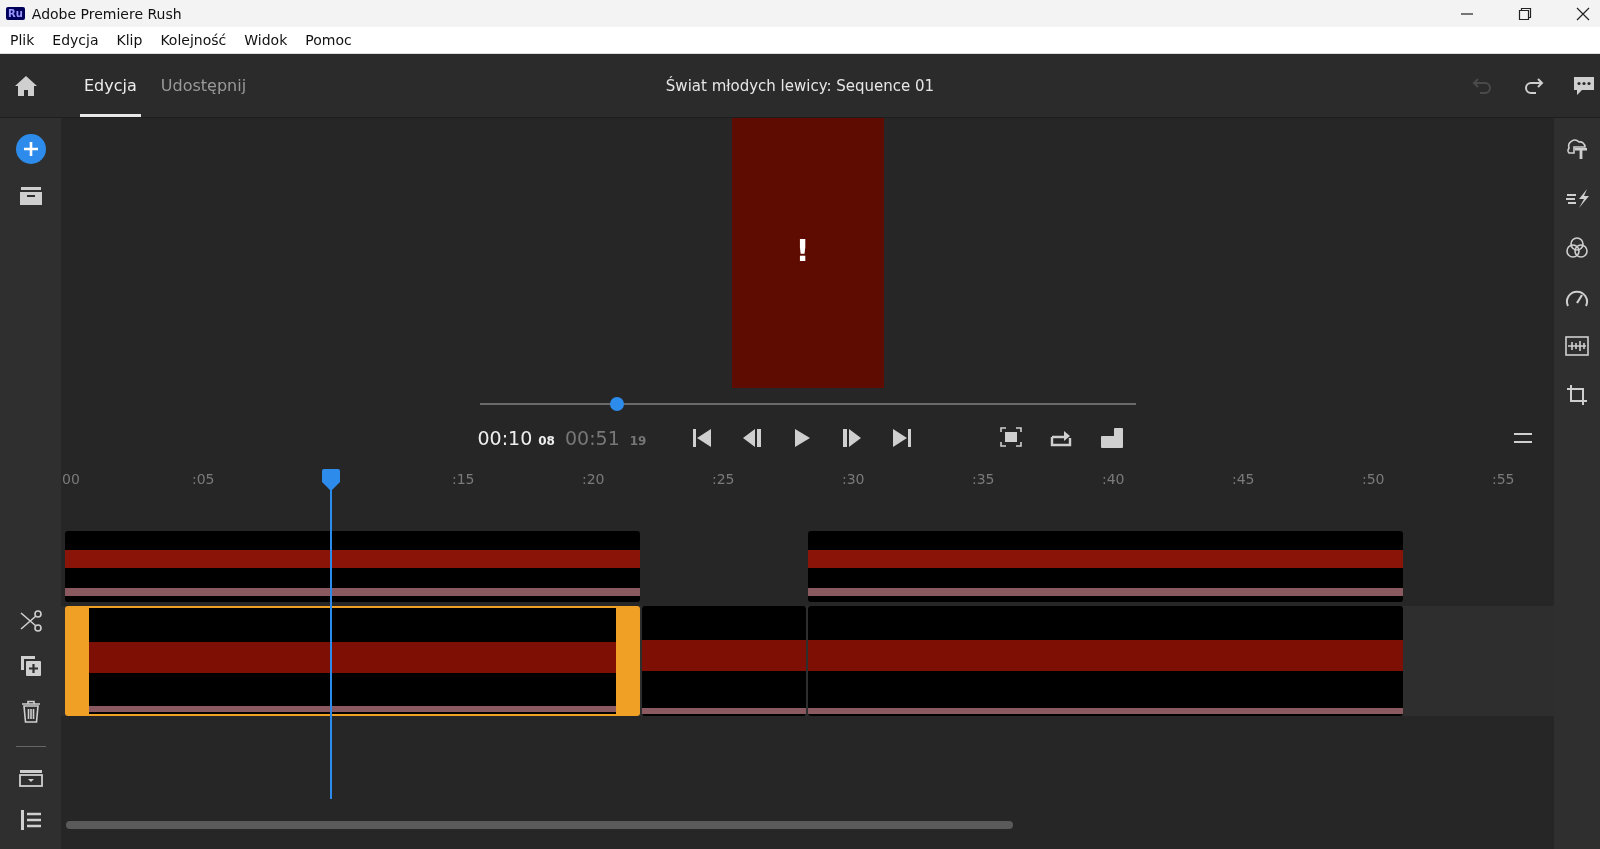  Describe the element at coordinates (1525, 13) in the screenshot. I see `restore-icon` at that location.